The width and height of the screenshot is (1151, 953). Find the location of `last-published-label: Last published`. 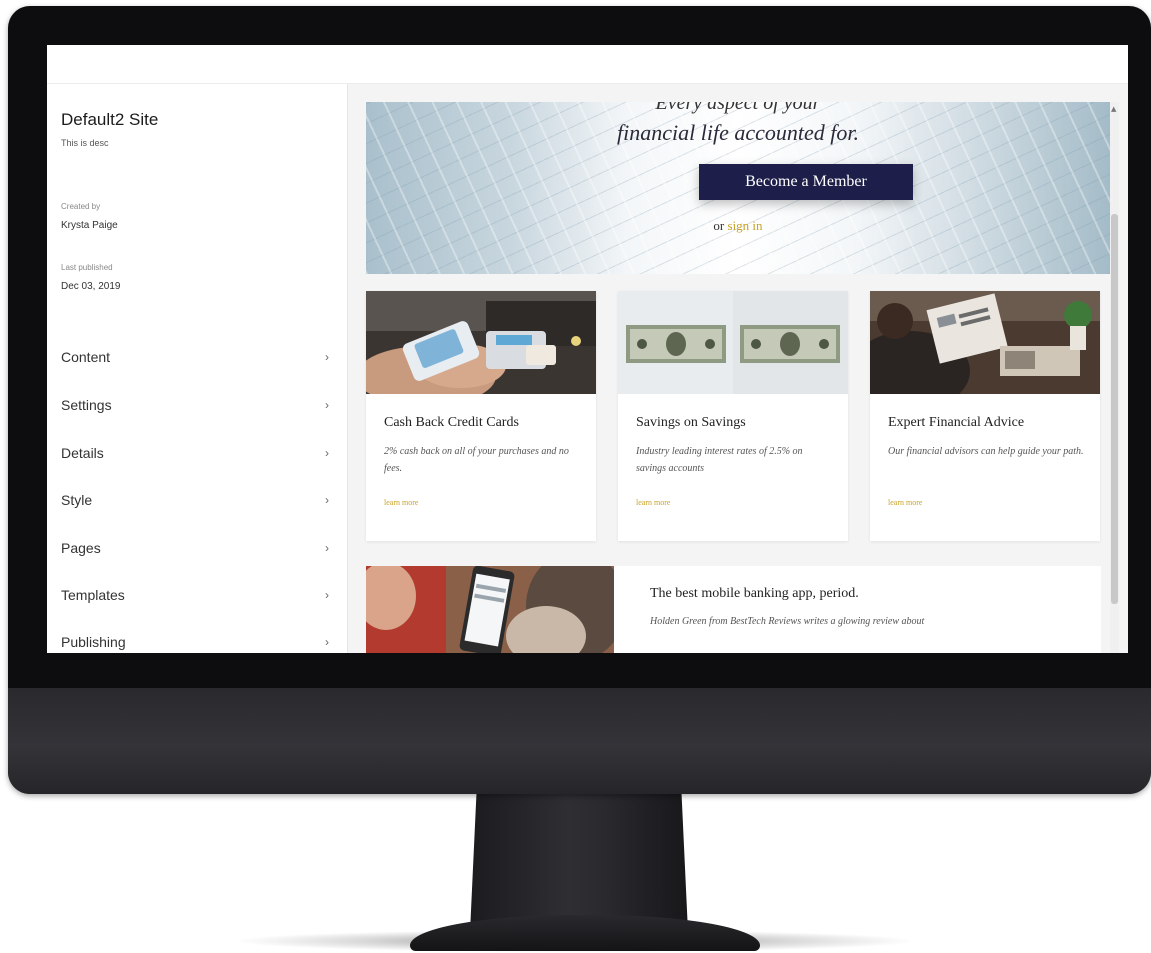

last-published-label: Last published is located at coordinates (87, 267).